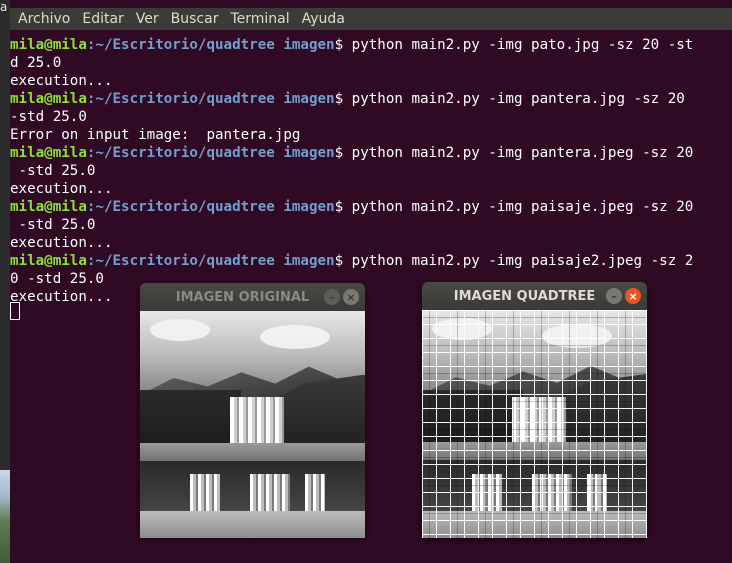 Image resolution: width=732 pixels, height=563 pixels. I want to click on command-text: python main2.py -img pantera.jpeg -sz 20, so click(518, 153).